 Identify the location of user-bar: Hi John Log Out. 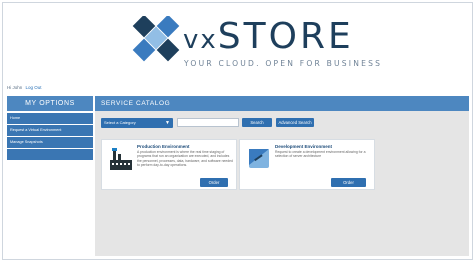
(24, 87).